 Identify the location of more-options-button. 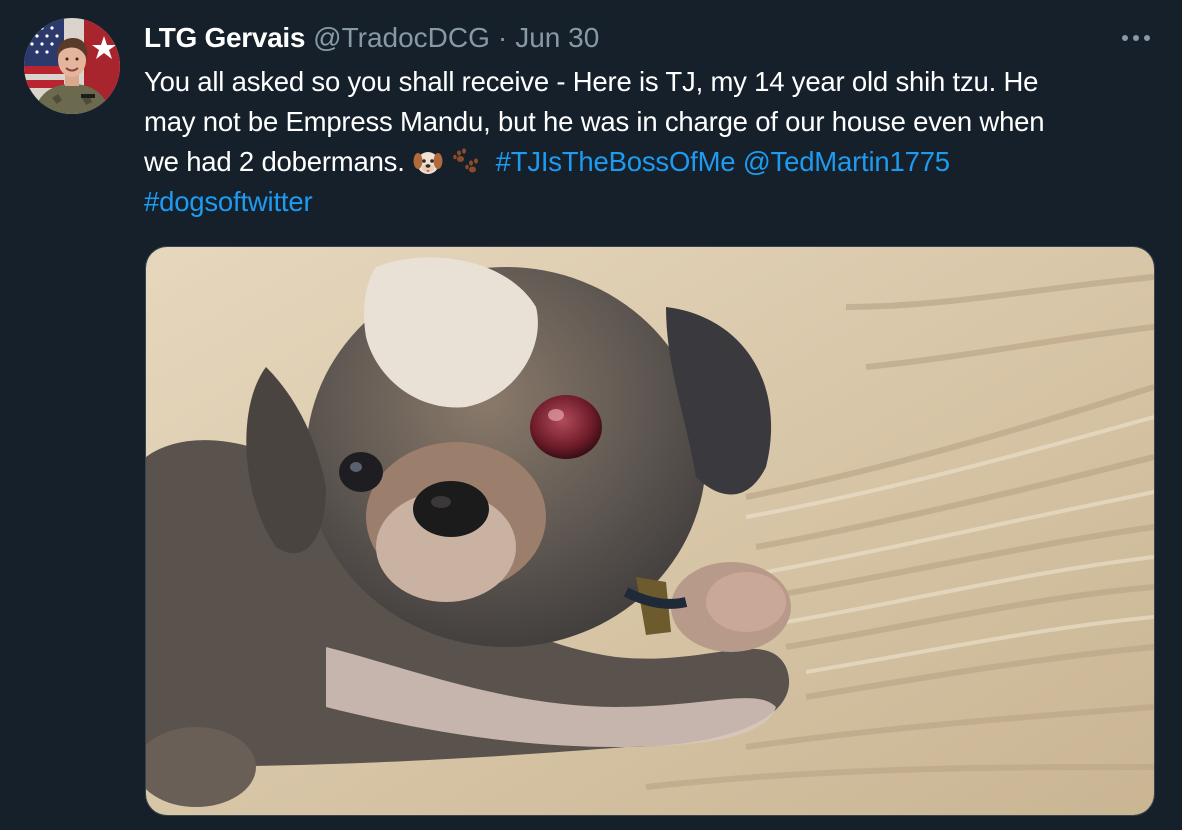
(1136, 37).